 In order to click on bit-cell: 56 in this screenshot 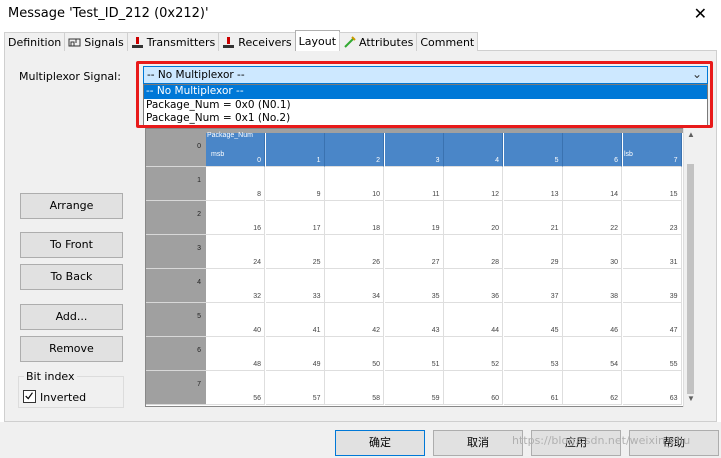, I will do `click(235, 388)`.